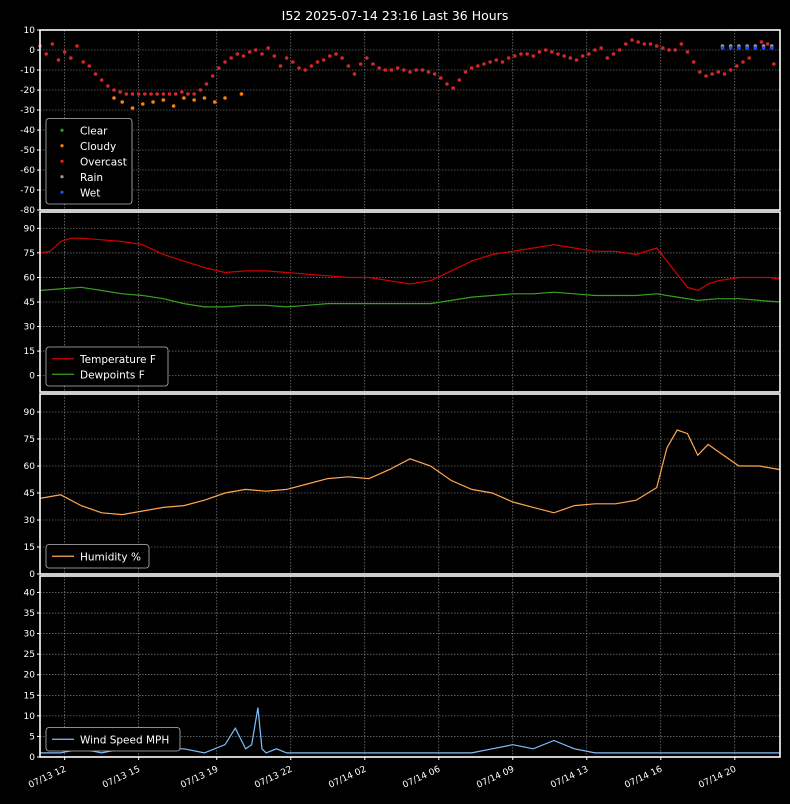  What do you see at coordinates (29, 303) in the screenshot?
I see `temps-ytick-label: 45` at bounding box center [29, 303].